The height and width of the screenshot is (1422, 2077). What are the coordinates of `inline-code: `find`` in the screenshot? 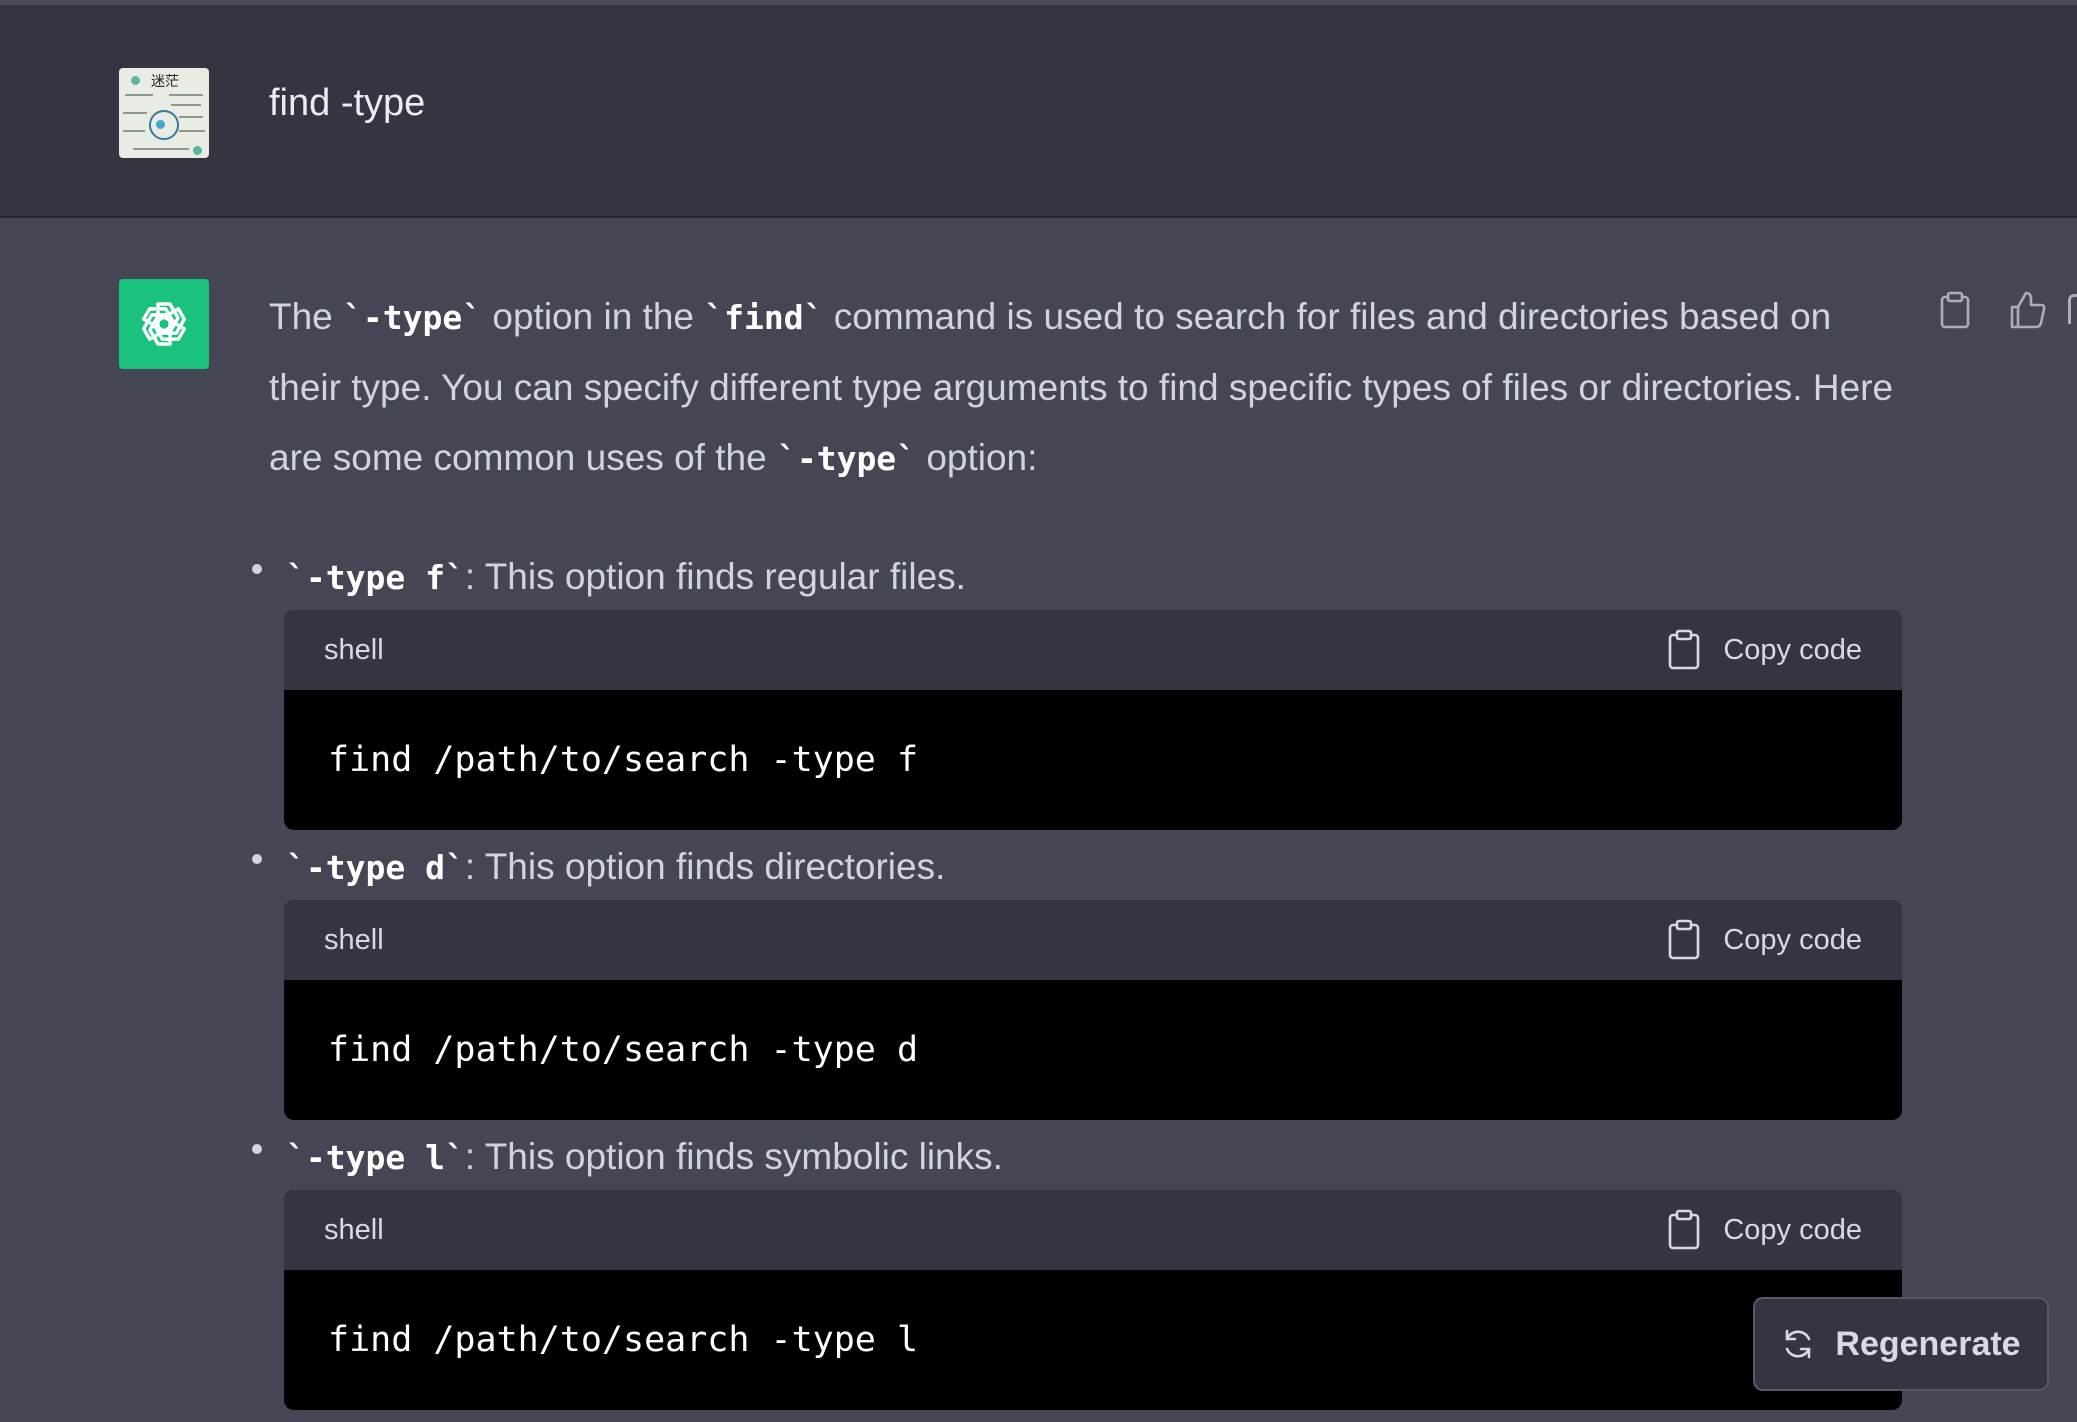 It's located at (764, 317).